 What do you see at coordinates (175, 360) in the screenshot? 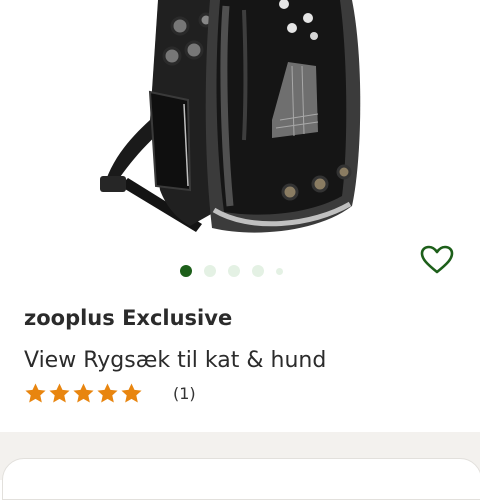
I see `product-title: View Rygsæk til kat & hund` at bounding box center [175, 360].